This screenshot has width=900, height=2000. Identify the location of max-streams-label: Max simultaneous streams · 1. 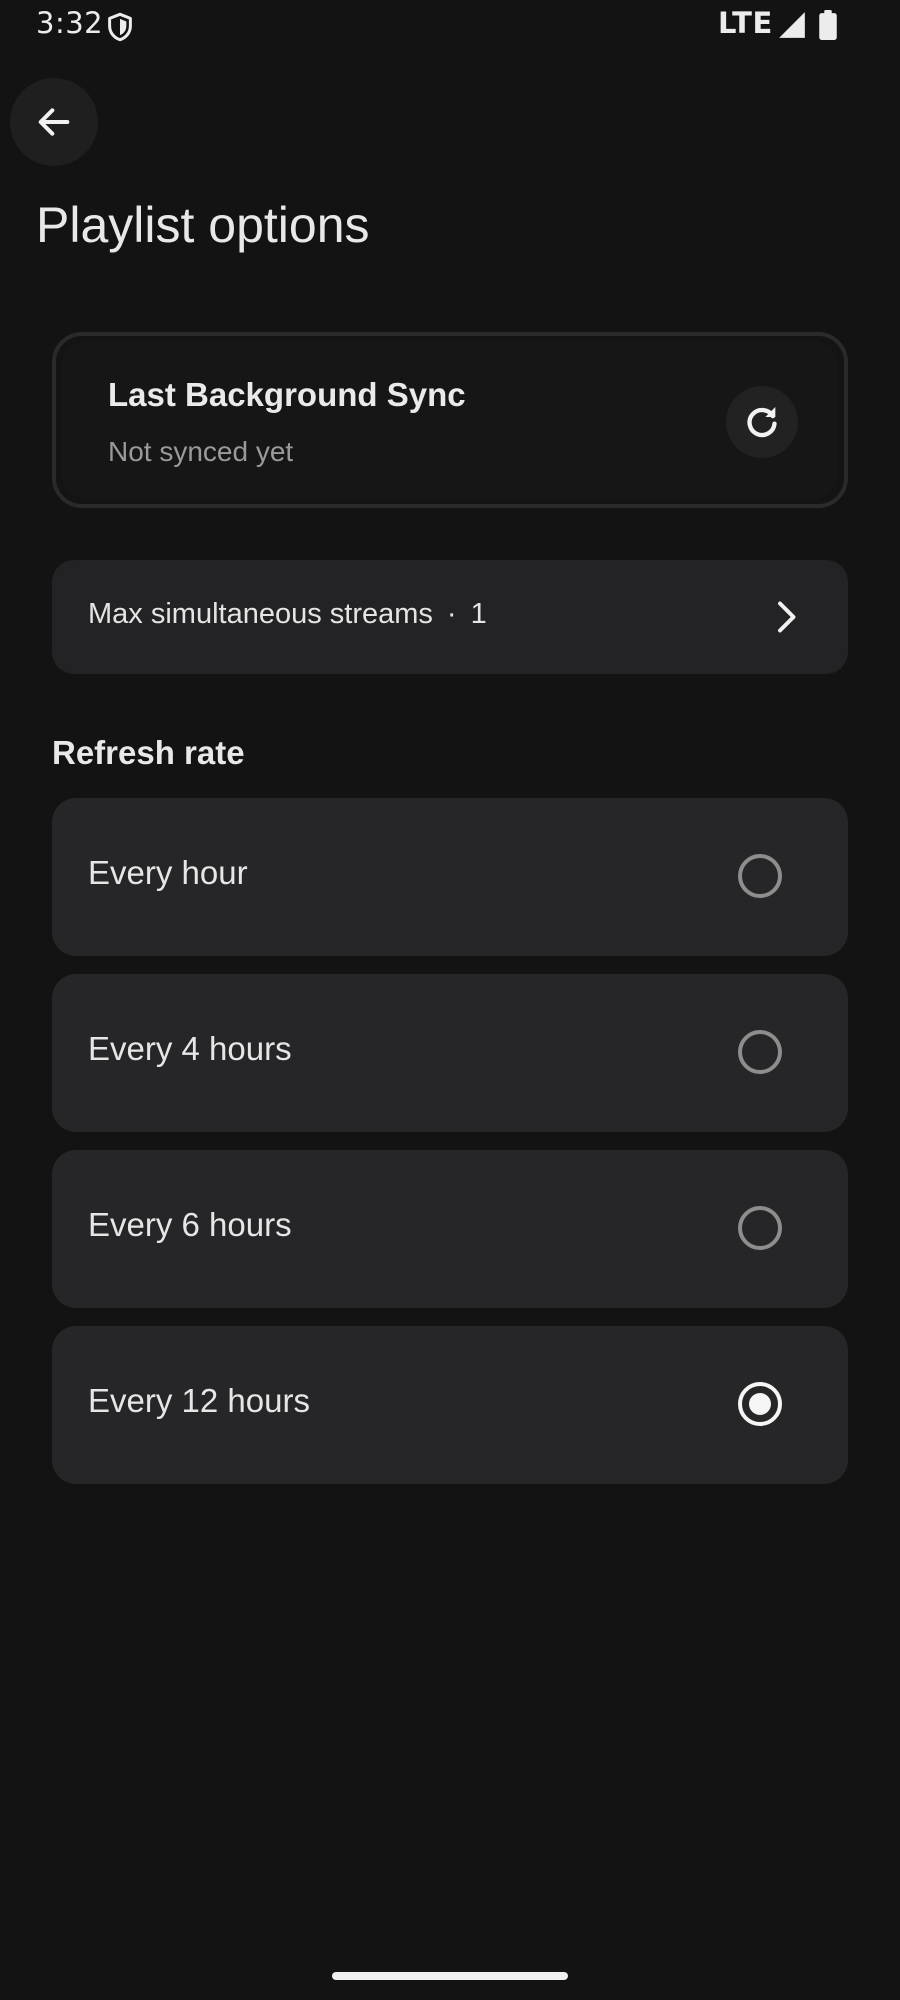
(287, 614).